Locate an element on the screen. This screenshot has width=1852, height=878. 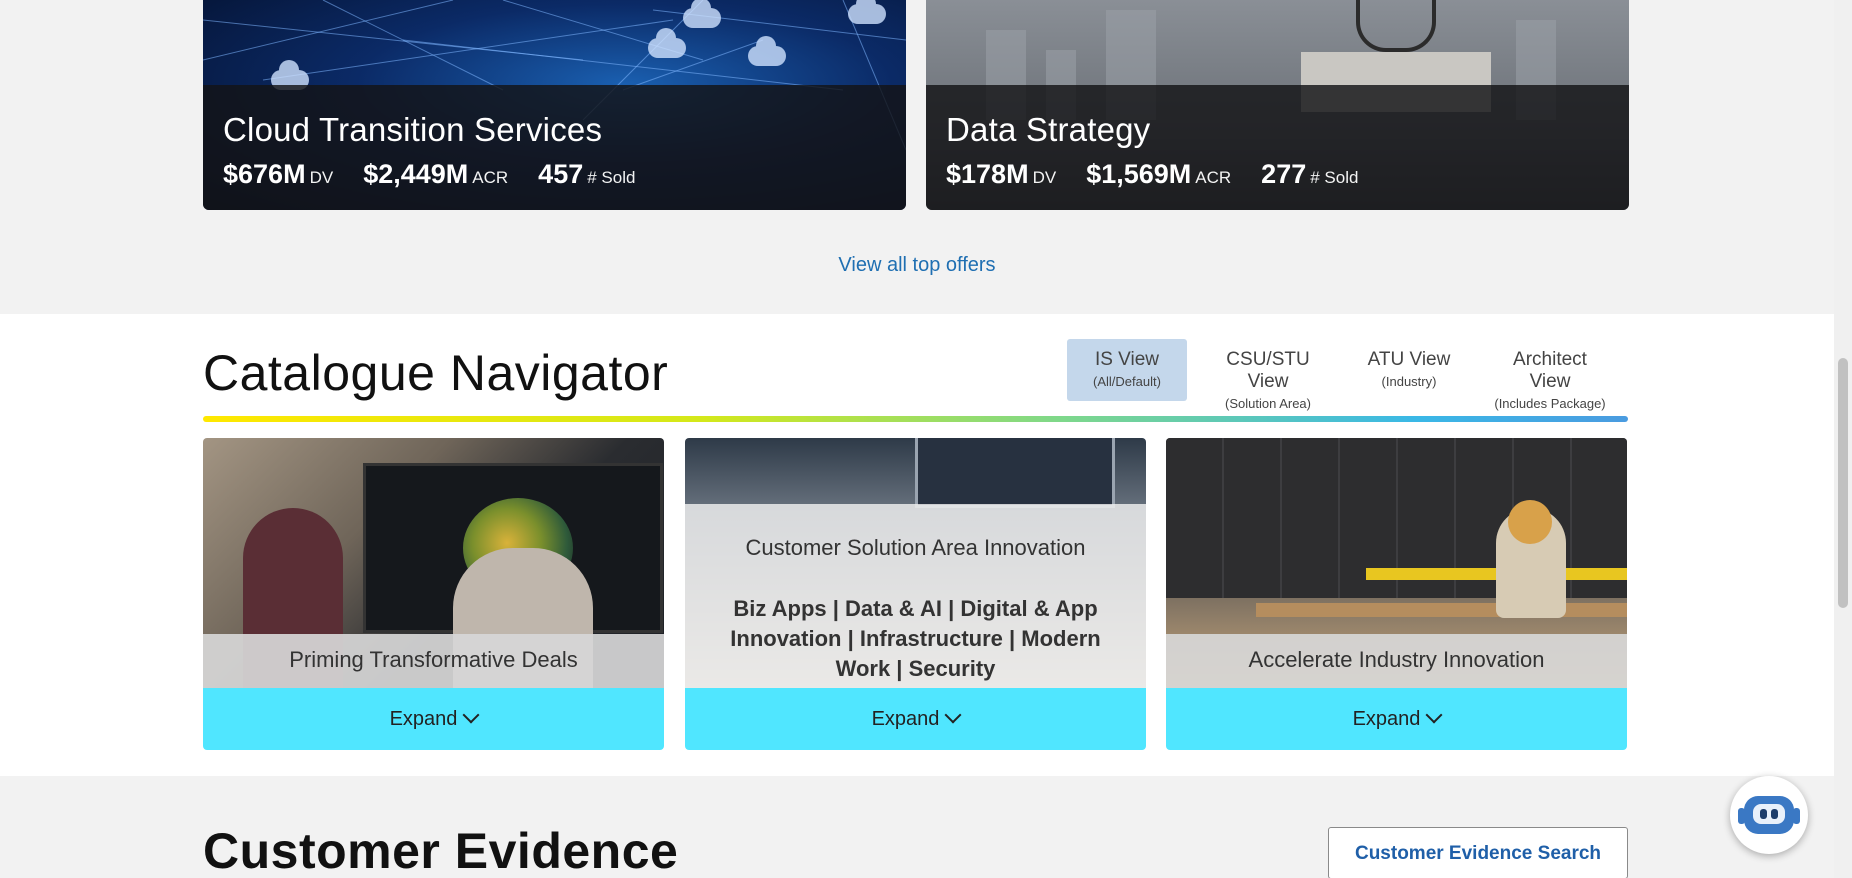
stat-acr: $1,569M ACR is located at coordinates (1159, 174).